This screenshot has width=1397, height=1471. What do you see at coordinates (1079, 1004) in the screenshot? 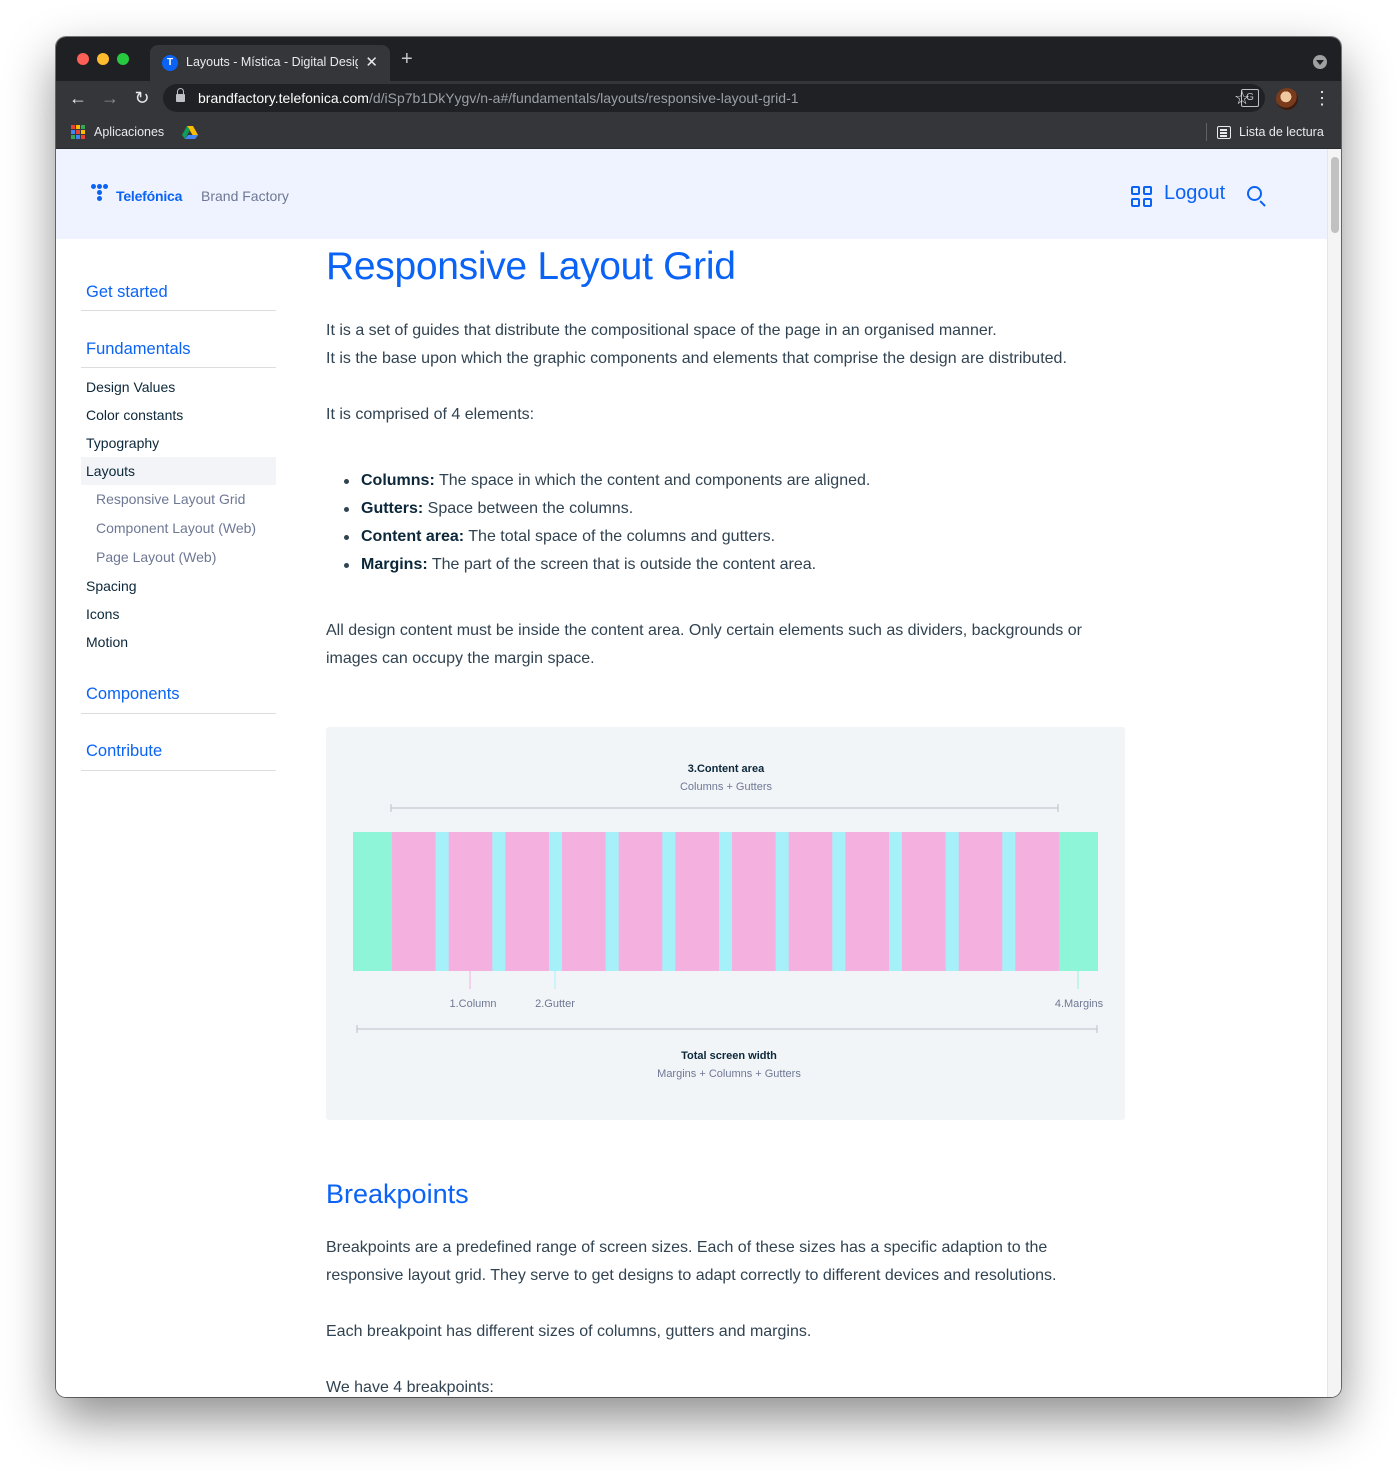
I see `margins-label: 4.Margins` at bounding box center [1079, 1004].